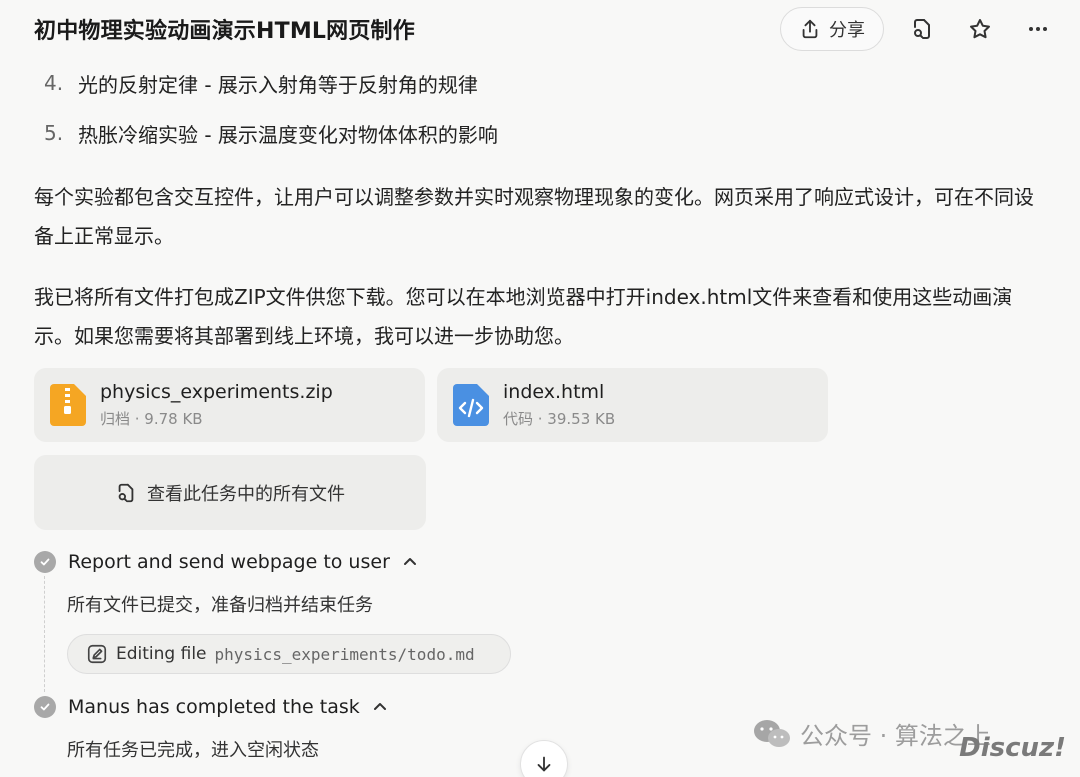 Image resolution: width=1080 pixels, height=777 pixels. I want to click on watermark-logo: Discuz!, so click(1012, 748).